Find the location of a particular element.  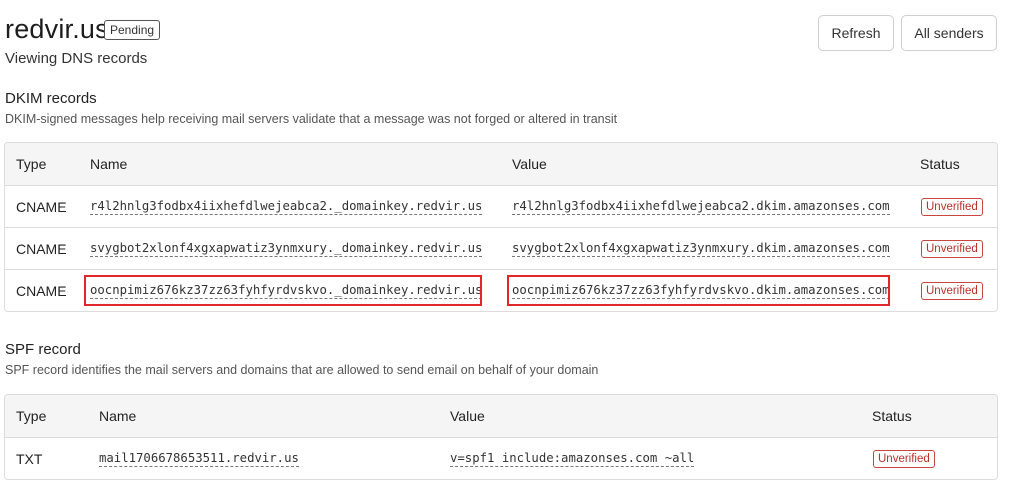

record-name-text: mail1706678653511.redvir.us is located at coordinates (199, 459).